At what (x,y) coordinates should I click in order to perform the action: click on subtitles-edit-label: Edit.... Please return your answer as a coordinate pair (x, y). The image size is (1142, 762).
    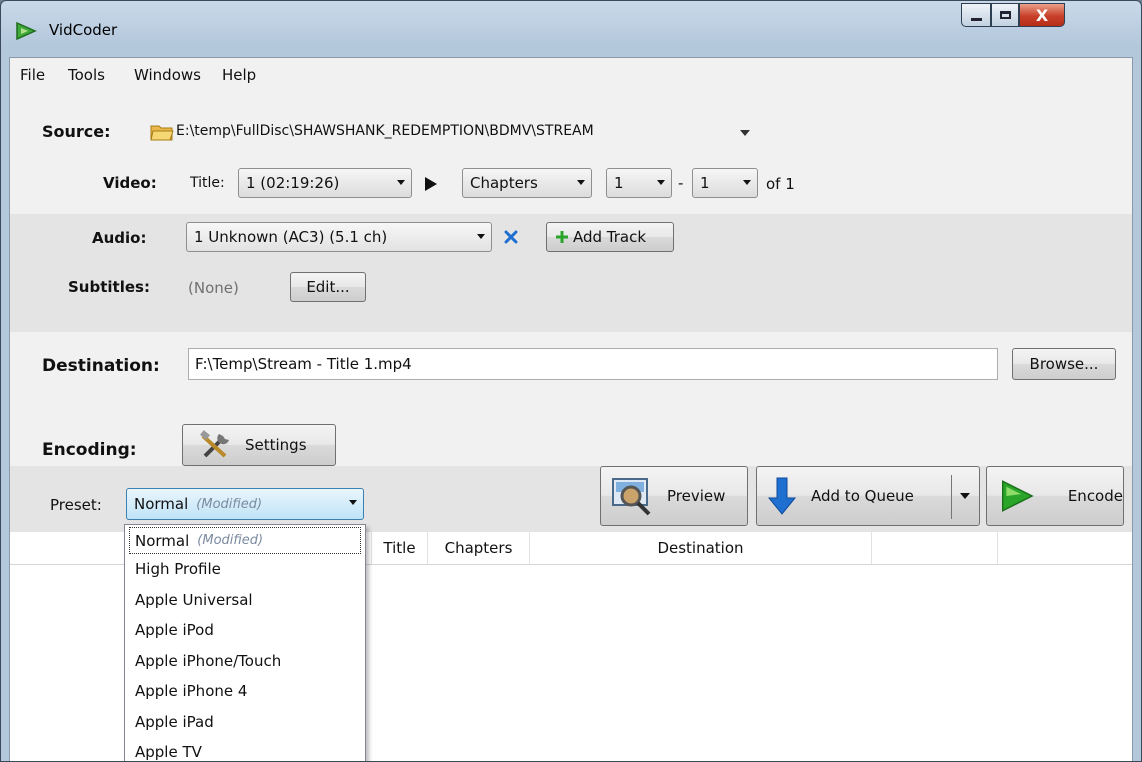
    Looking at the image, I should click on (328, 287).